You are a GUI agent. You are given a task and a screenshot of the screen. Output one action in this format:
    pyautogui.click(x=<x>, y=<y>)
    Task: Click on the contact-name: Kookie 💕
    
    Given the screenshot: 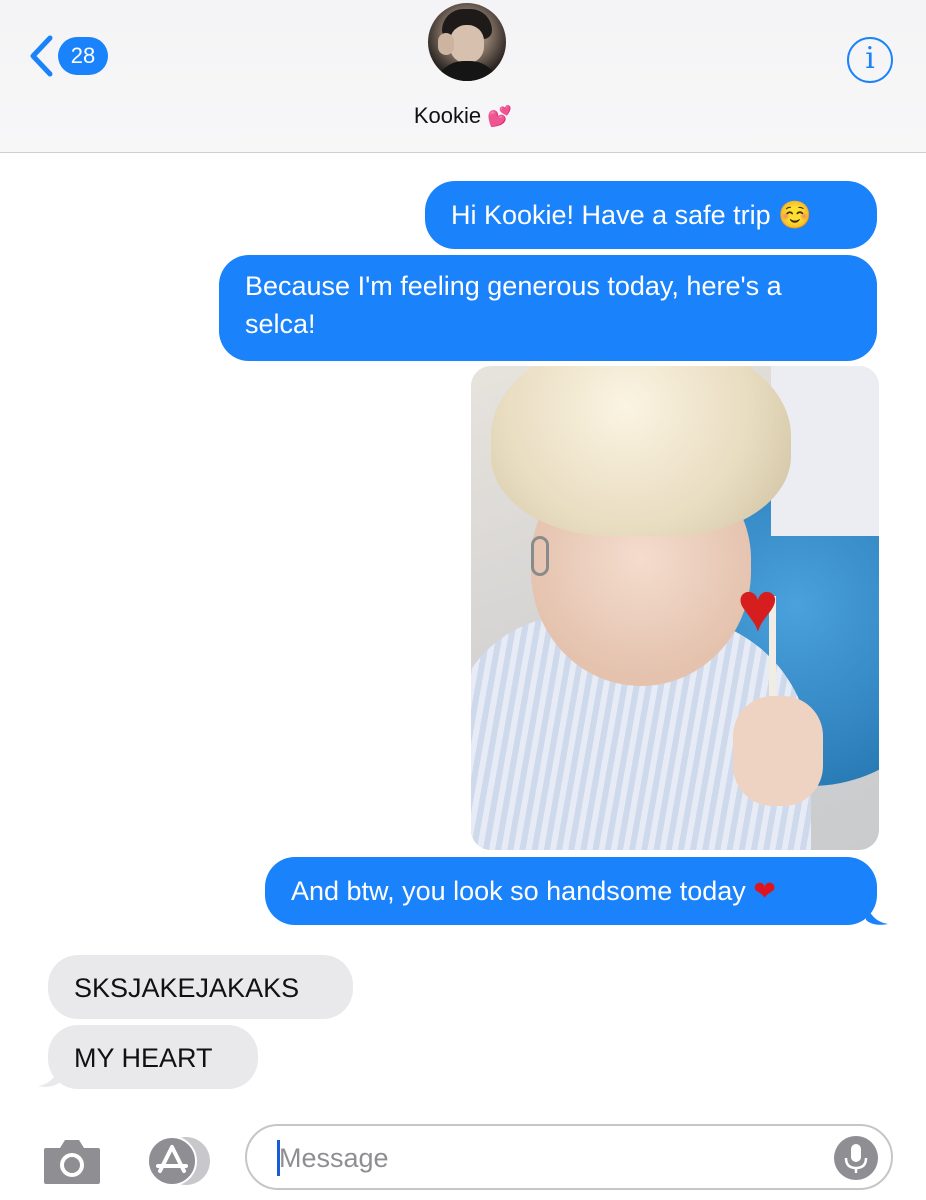 What is the action you would take?
    pyautogui.click(x=463, y=116)
    